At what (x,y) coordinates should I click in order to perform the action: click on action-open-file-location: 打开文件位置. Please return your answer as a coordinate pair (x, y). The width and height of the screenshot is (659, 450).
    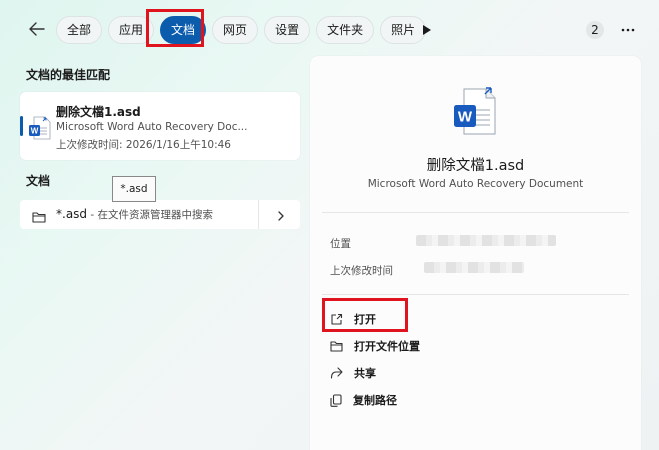
    Looking at the image, I should click on (375, 346).